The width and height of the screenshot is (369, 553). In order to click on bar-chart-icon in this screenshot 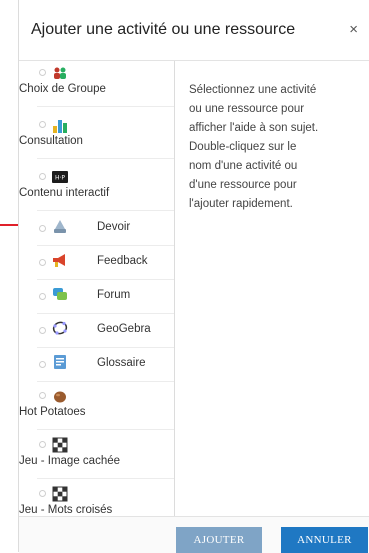, I will do `click(60, 126)`.